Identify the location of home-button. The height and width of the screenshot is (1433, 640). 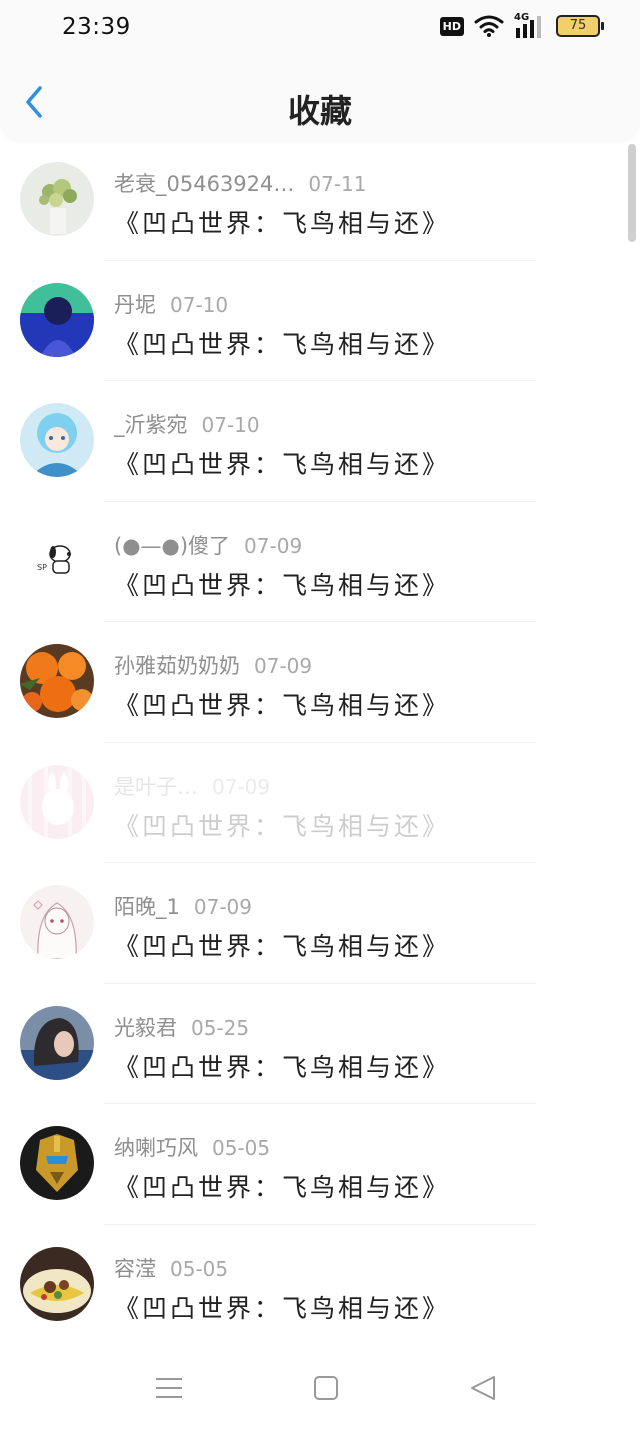
(326, 1388).